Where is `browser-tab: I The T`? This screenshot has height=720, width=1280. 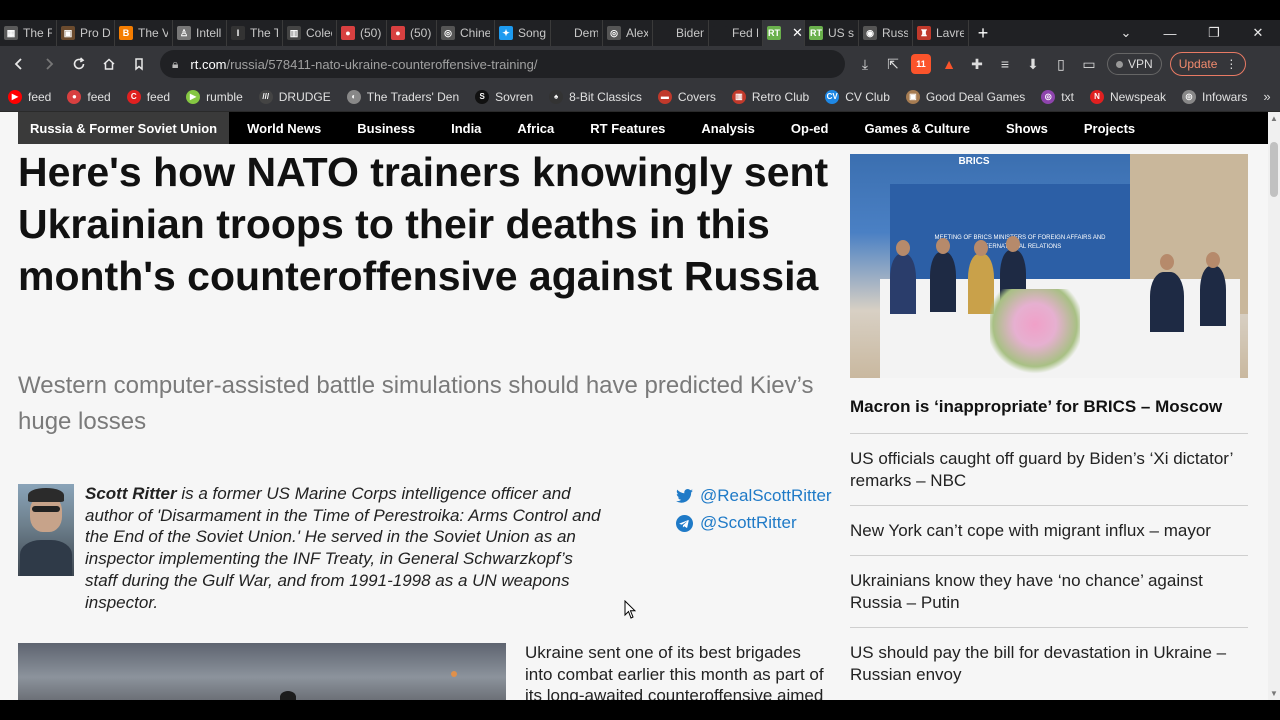
browser-tab: I The T is located at coordinates (255, 33).